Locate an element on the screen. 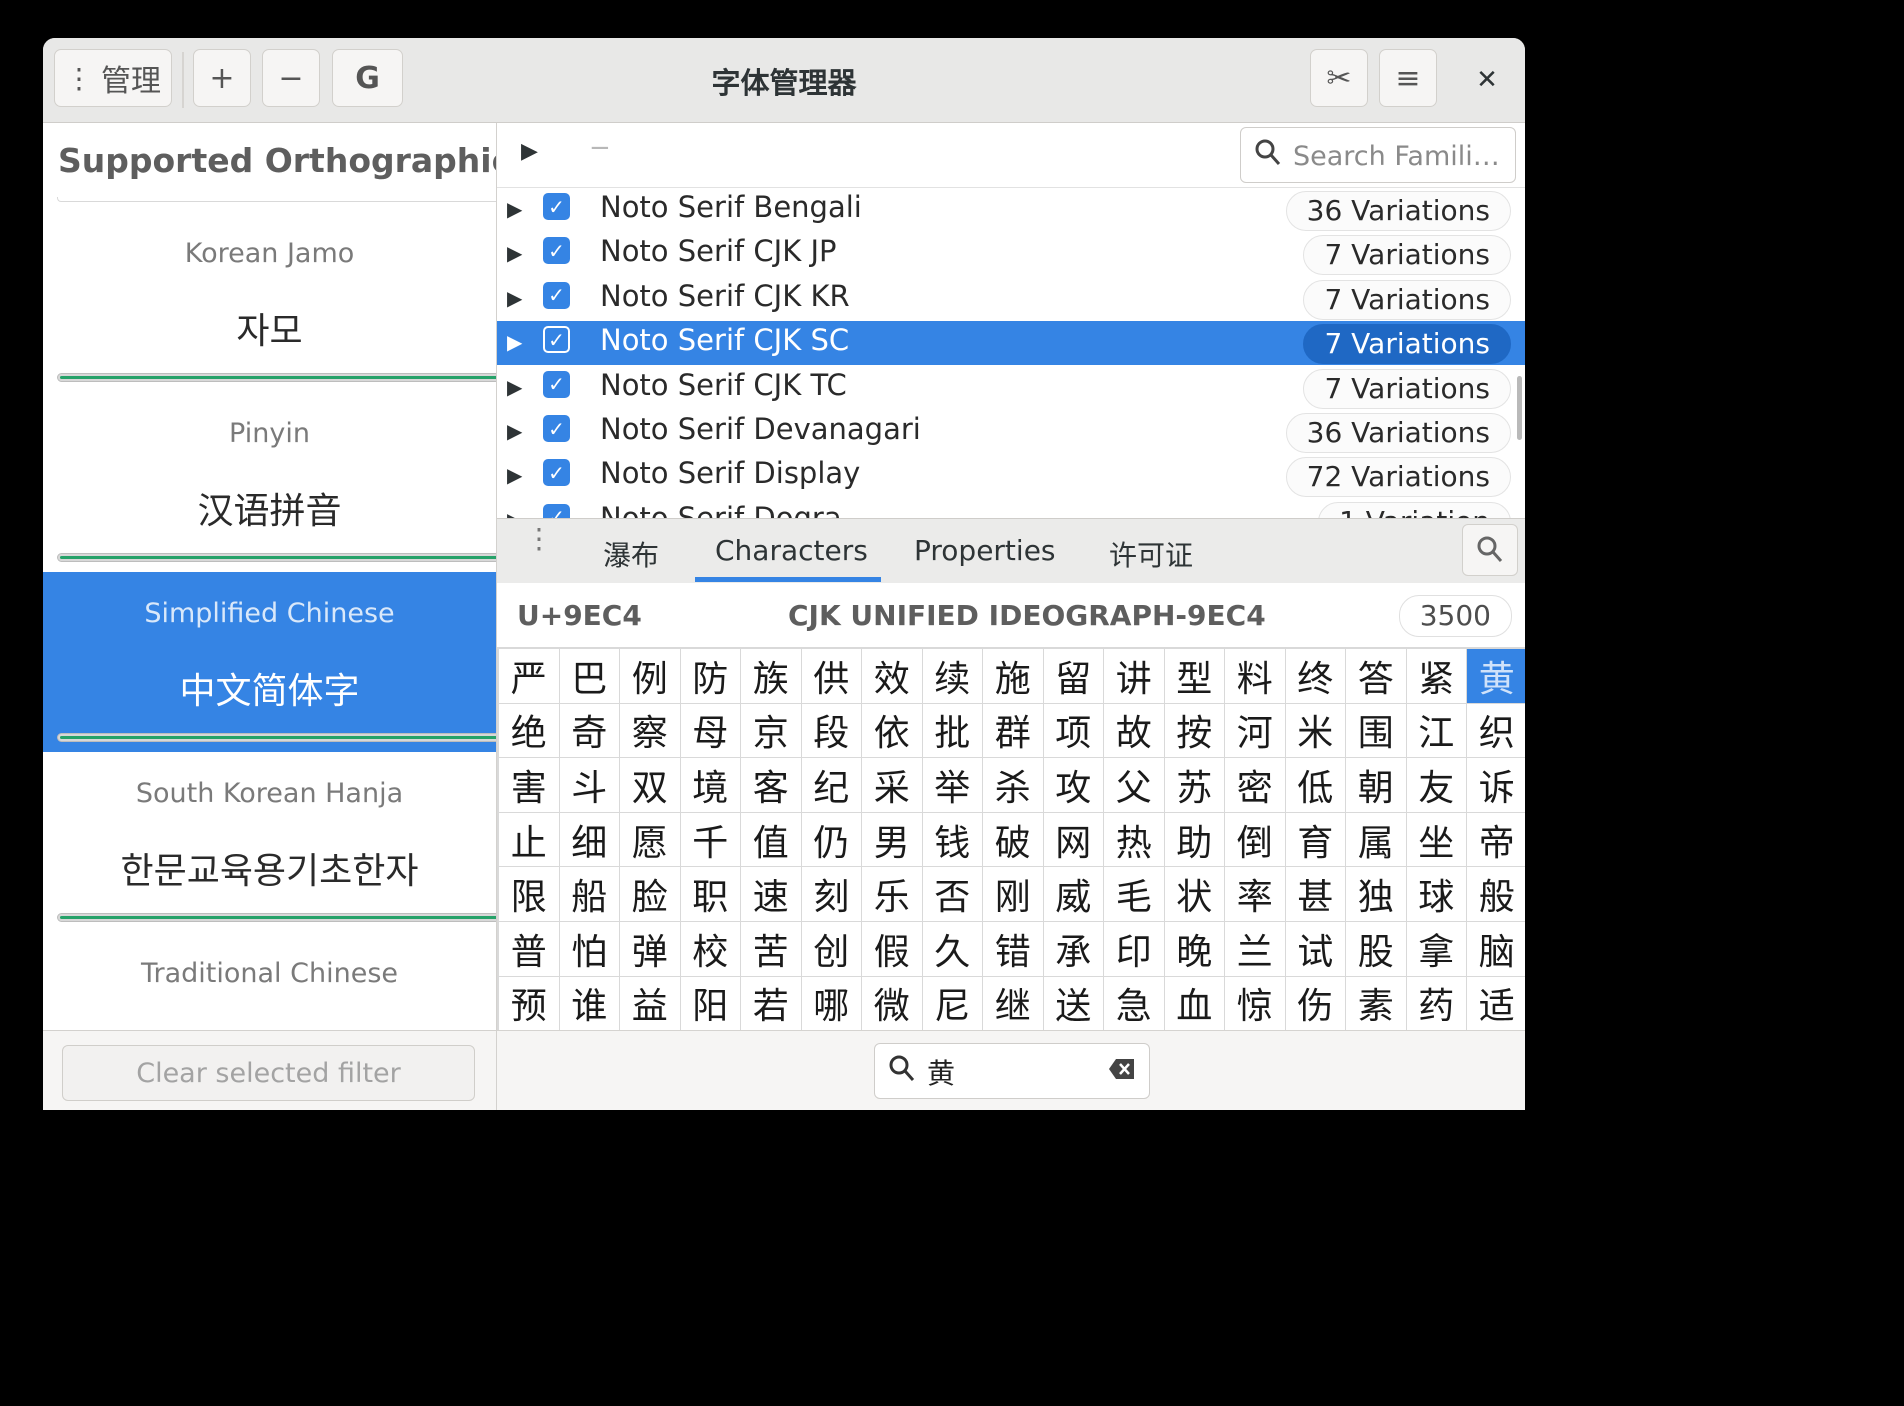 This screenshot has height=1406, width=1904. character-cell: 型 is located at coordinates (1194, 676).